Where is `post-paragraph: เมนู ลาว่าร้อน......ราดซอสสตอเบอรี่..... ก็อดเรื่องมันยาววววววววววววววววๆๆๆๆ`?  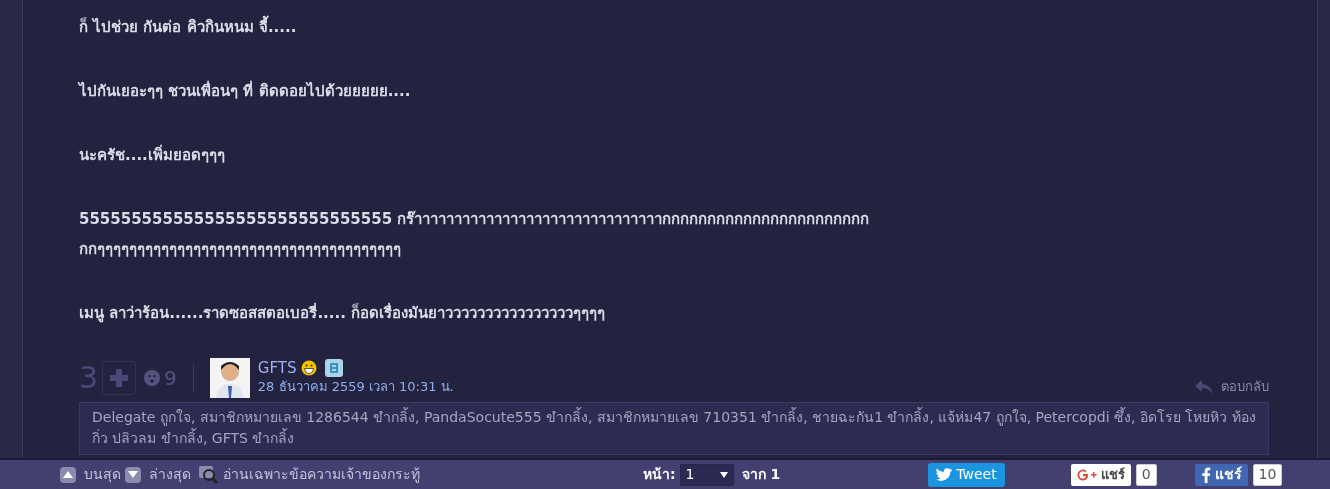 post-paragraph: เมนู ลาว่าร้อน......ราดซอสสตอเบอรี่..... ก็อดเรื่องมันยาววววววววววววววววๆๆๆๆ is located at coordinates (343, 313).